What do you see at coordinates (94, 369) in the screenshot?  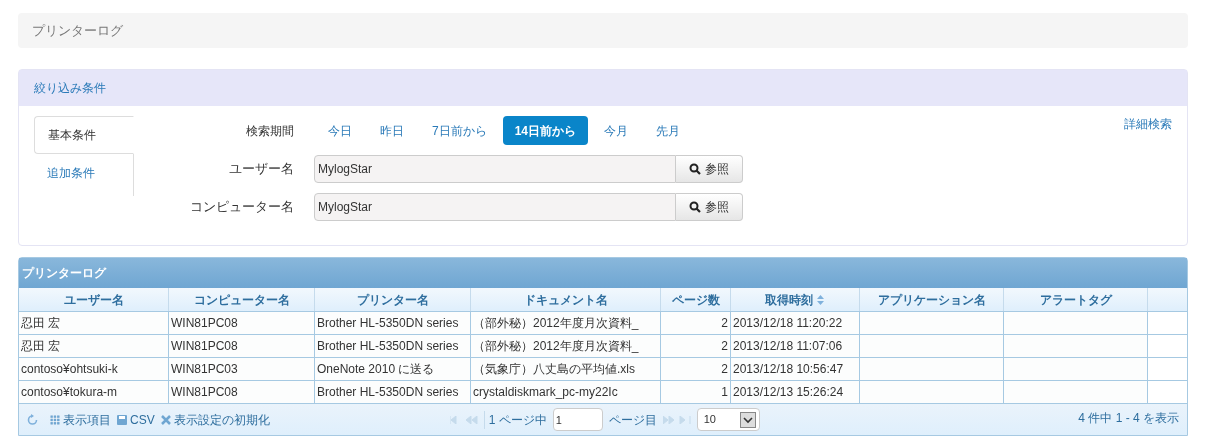 I see `table-cell: contoso¥ohtsuki-k` at bounding box center [94, 369].